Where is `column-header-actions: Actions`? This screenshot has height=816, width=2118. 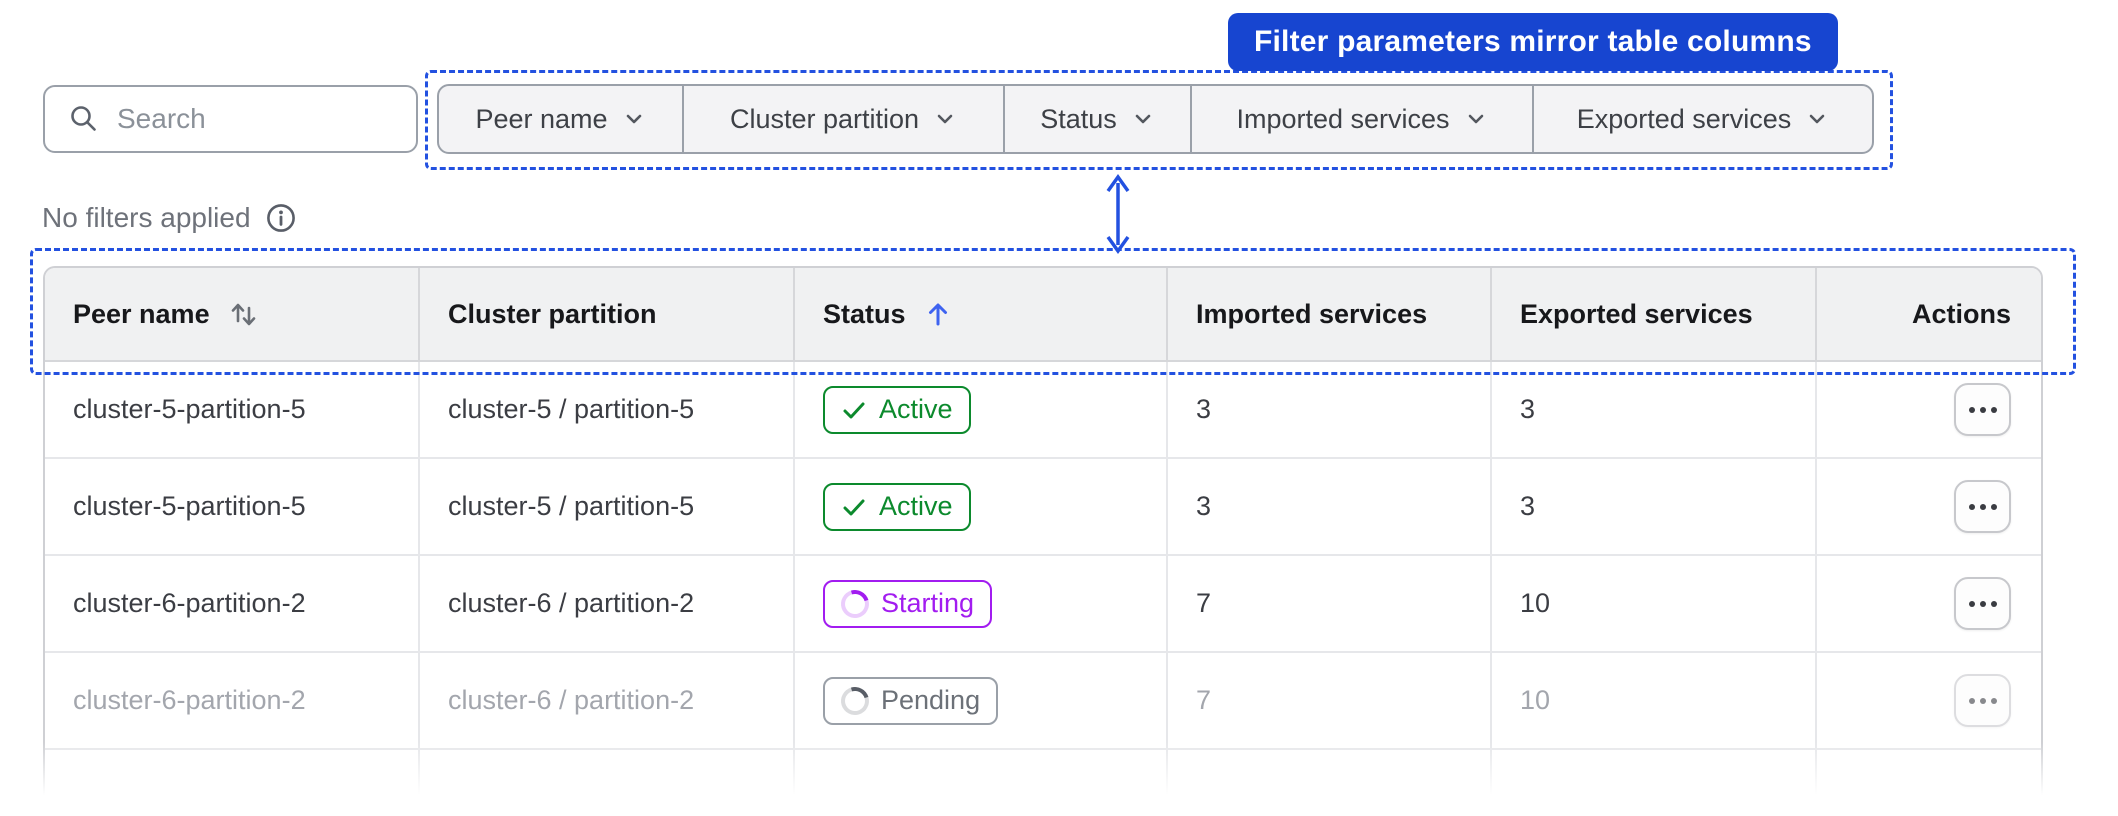
column-header-actions: Actions is located at coordinates (1928, 314).